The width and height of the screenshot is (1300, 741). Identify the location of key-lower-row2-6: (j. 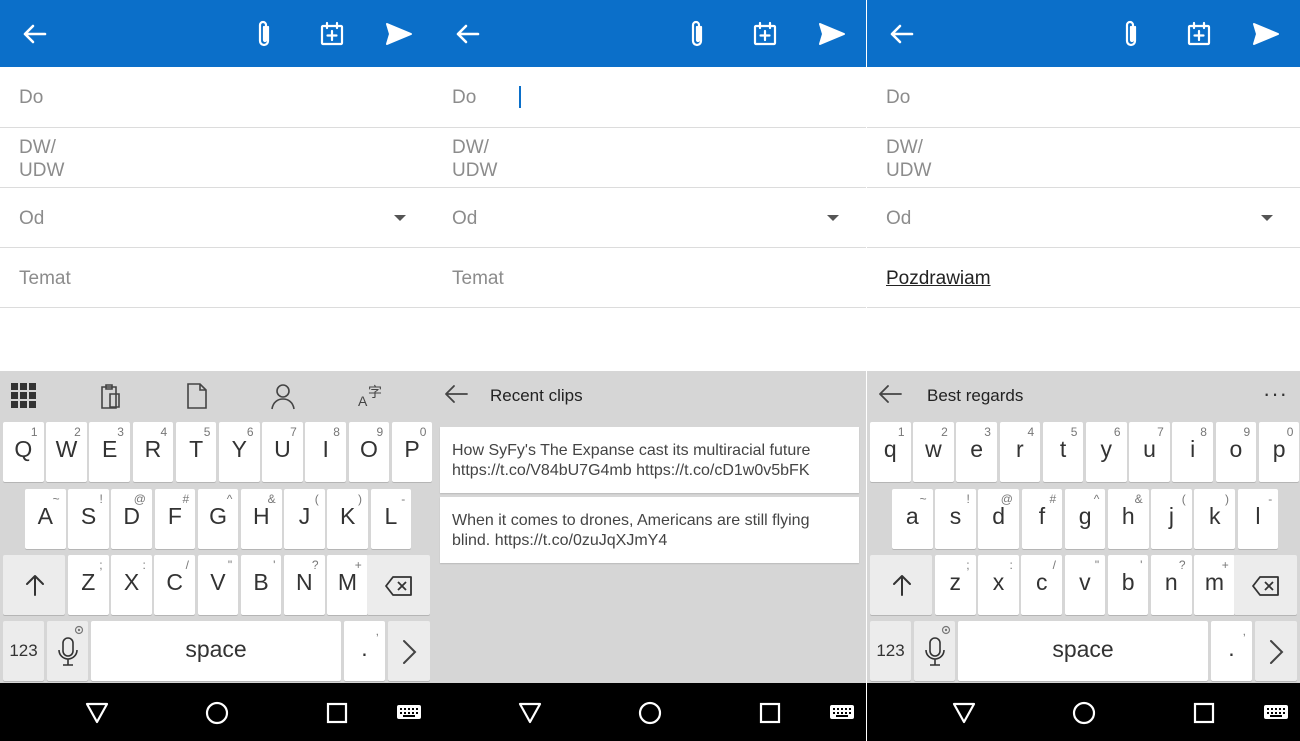
(1171, 519).